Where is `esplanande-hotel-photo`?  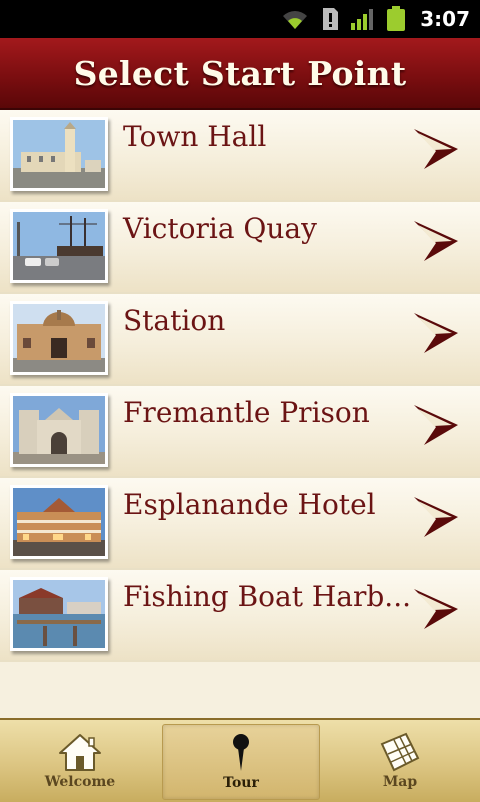 esplanande-hotel-photo is located at coordinates (59, 522).